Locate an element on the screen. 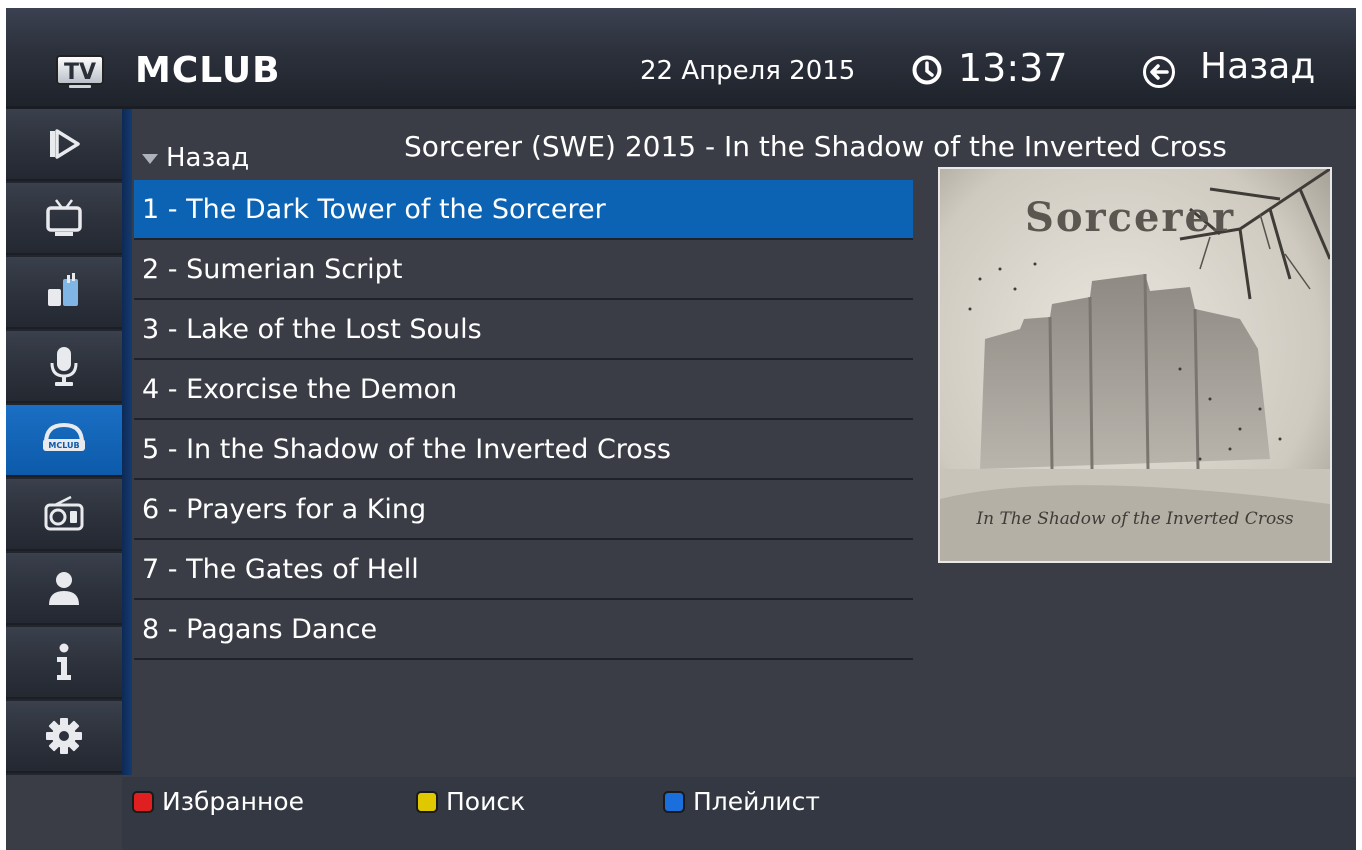 The width and height of the screenshot is (1362, 850). sidebar: MCLUB is located at coordinates (64, 442).